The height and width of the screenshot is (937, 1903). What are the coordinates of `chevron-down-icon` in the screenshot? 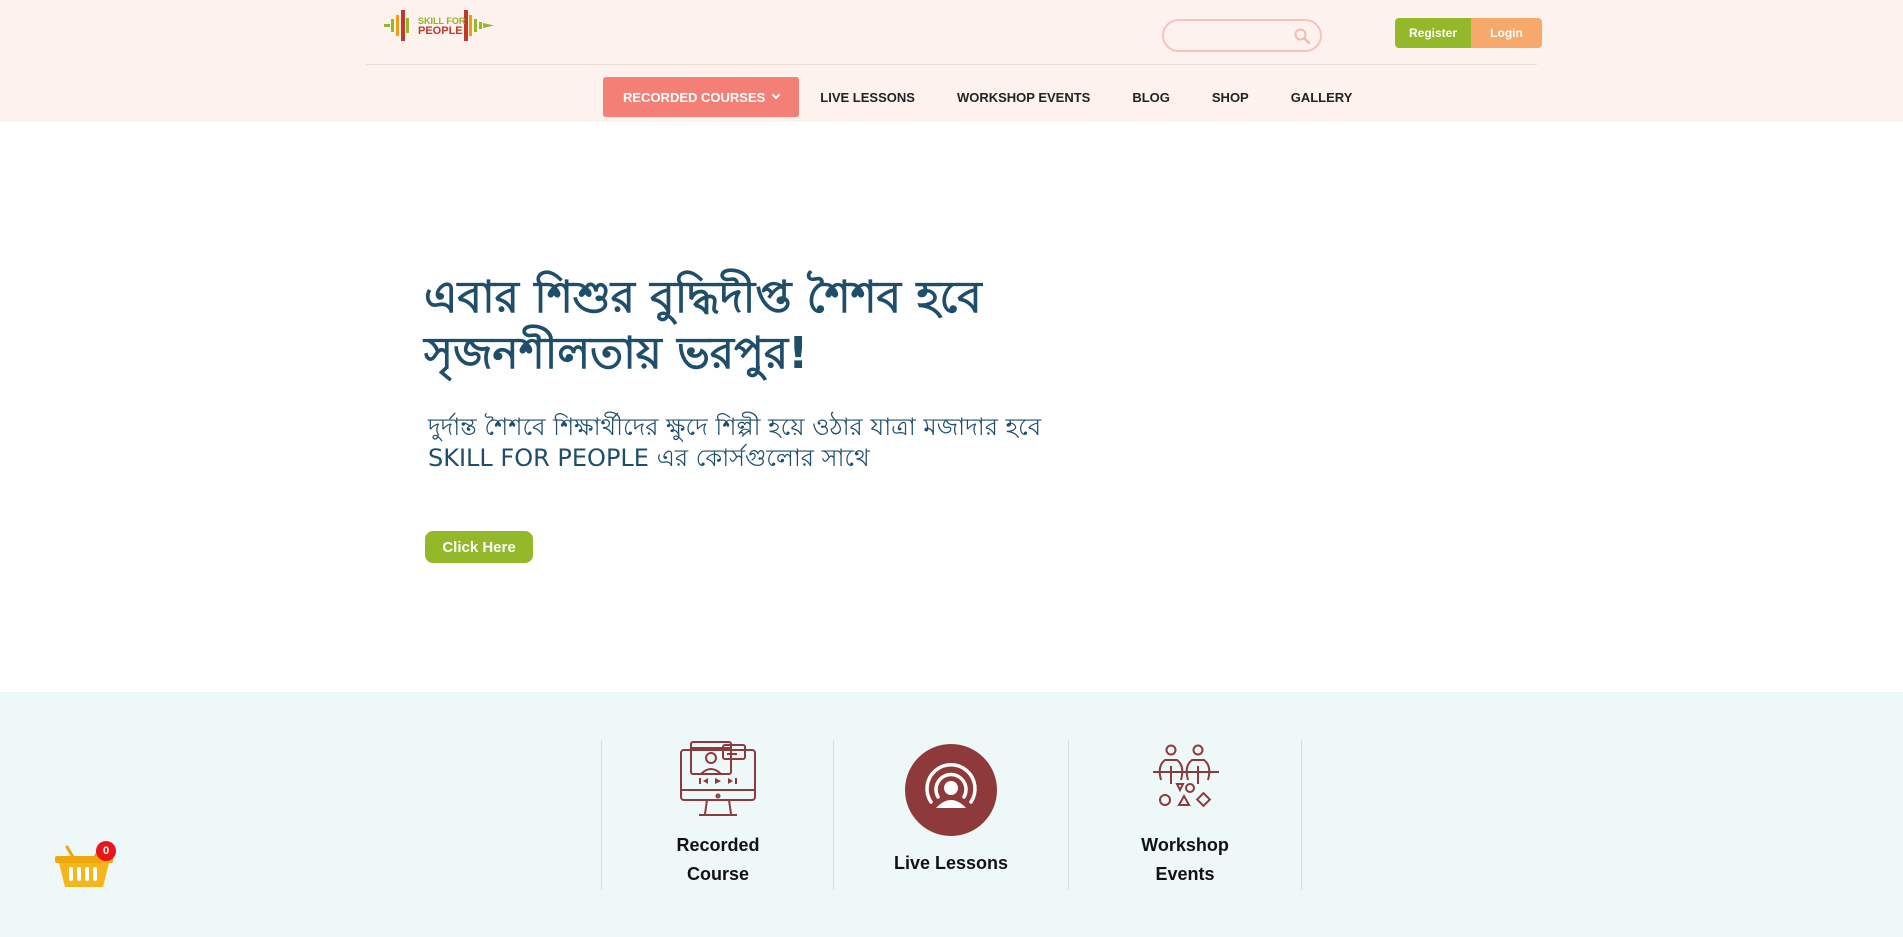 It's located at (776, 95).